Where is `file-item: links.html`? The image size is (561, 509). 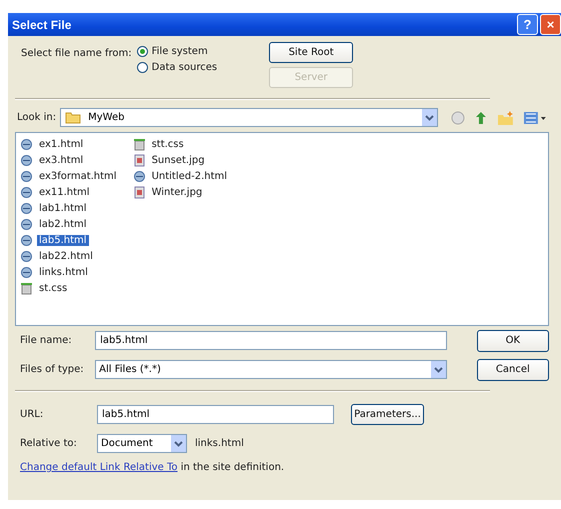 file-item: links.html is located at coordinates (69, 272).